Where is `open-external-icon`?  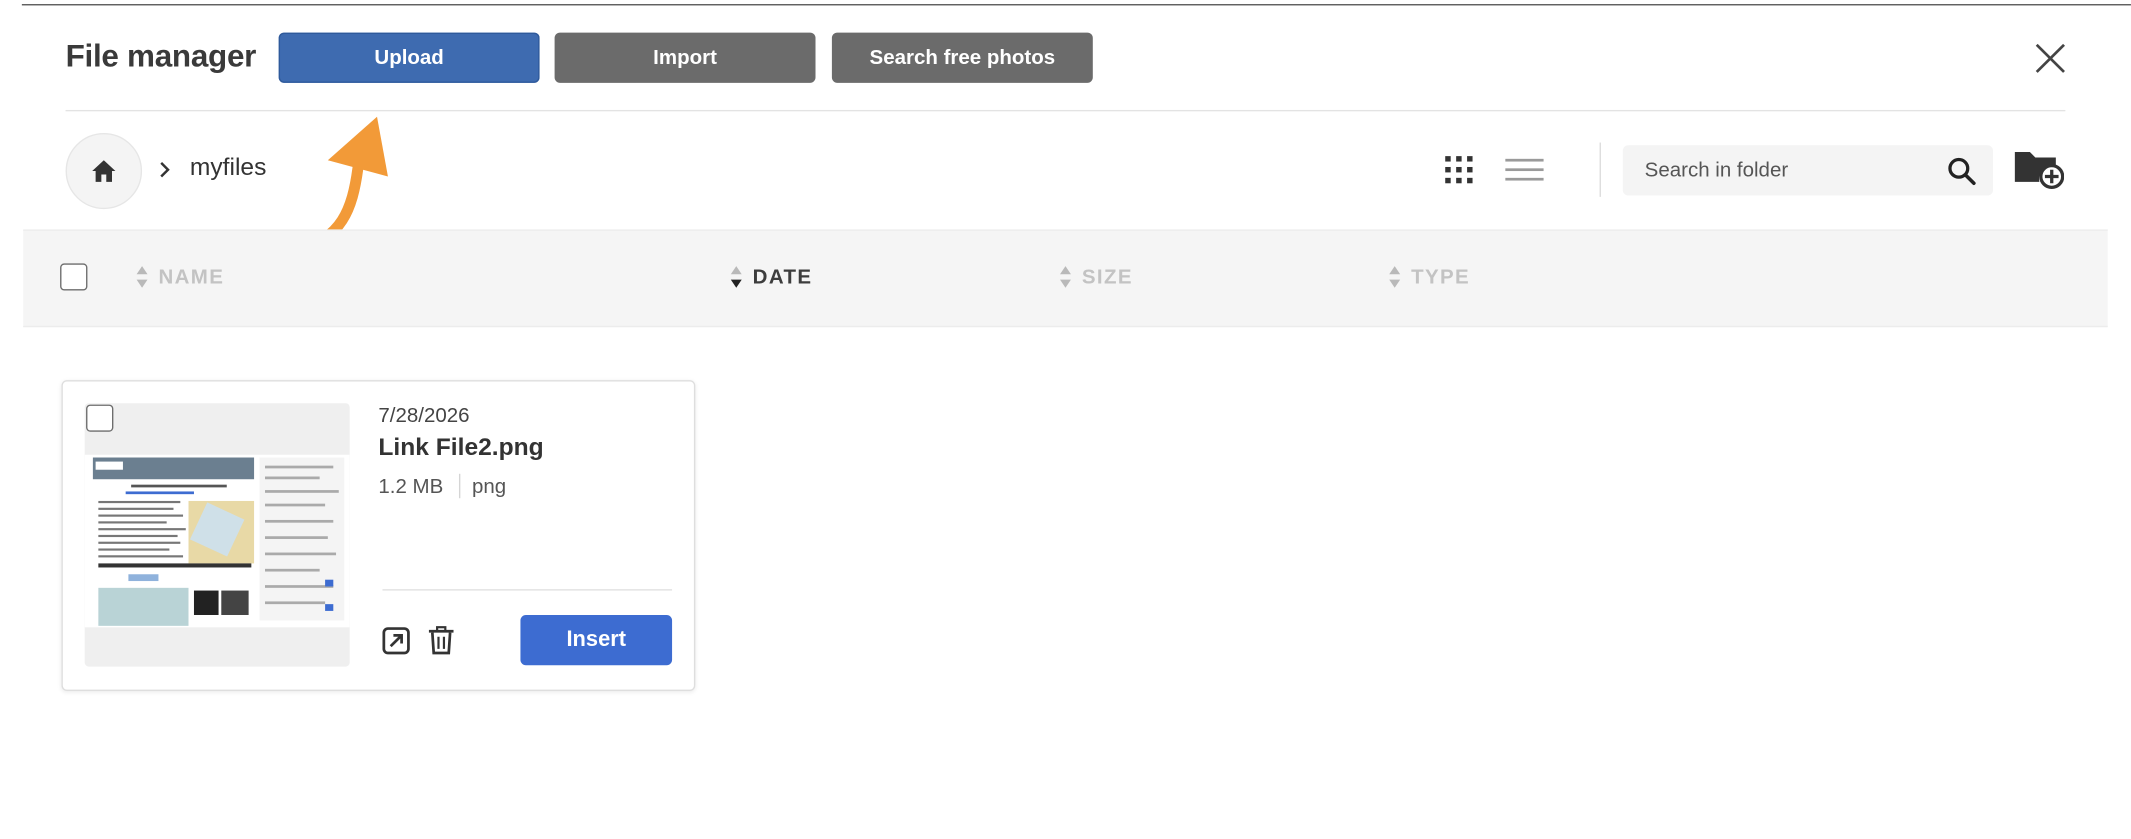 open-external-icon is located at coordinates (396, 641).